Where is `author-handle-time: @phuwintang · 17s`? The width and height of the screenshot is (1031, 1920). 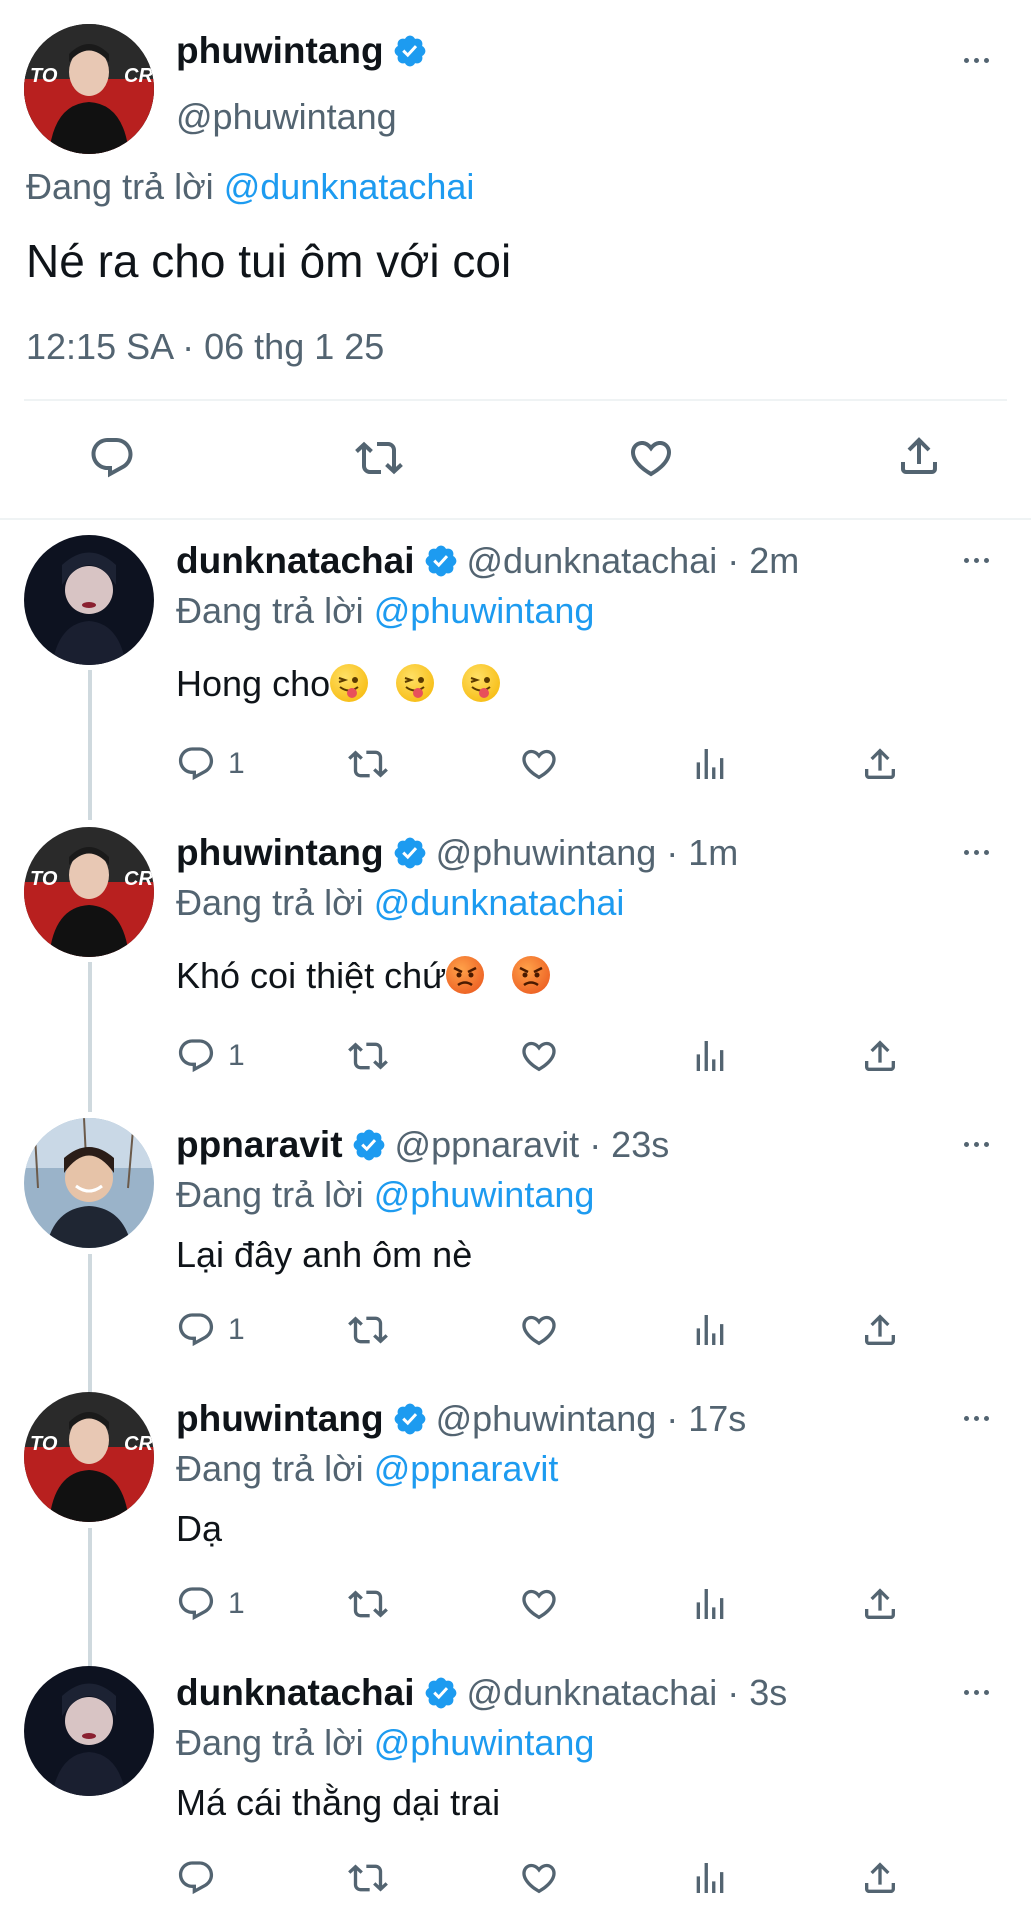
author-handle-time: @phuwintang · 17s is located at coordinates (591, 1419).